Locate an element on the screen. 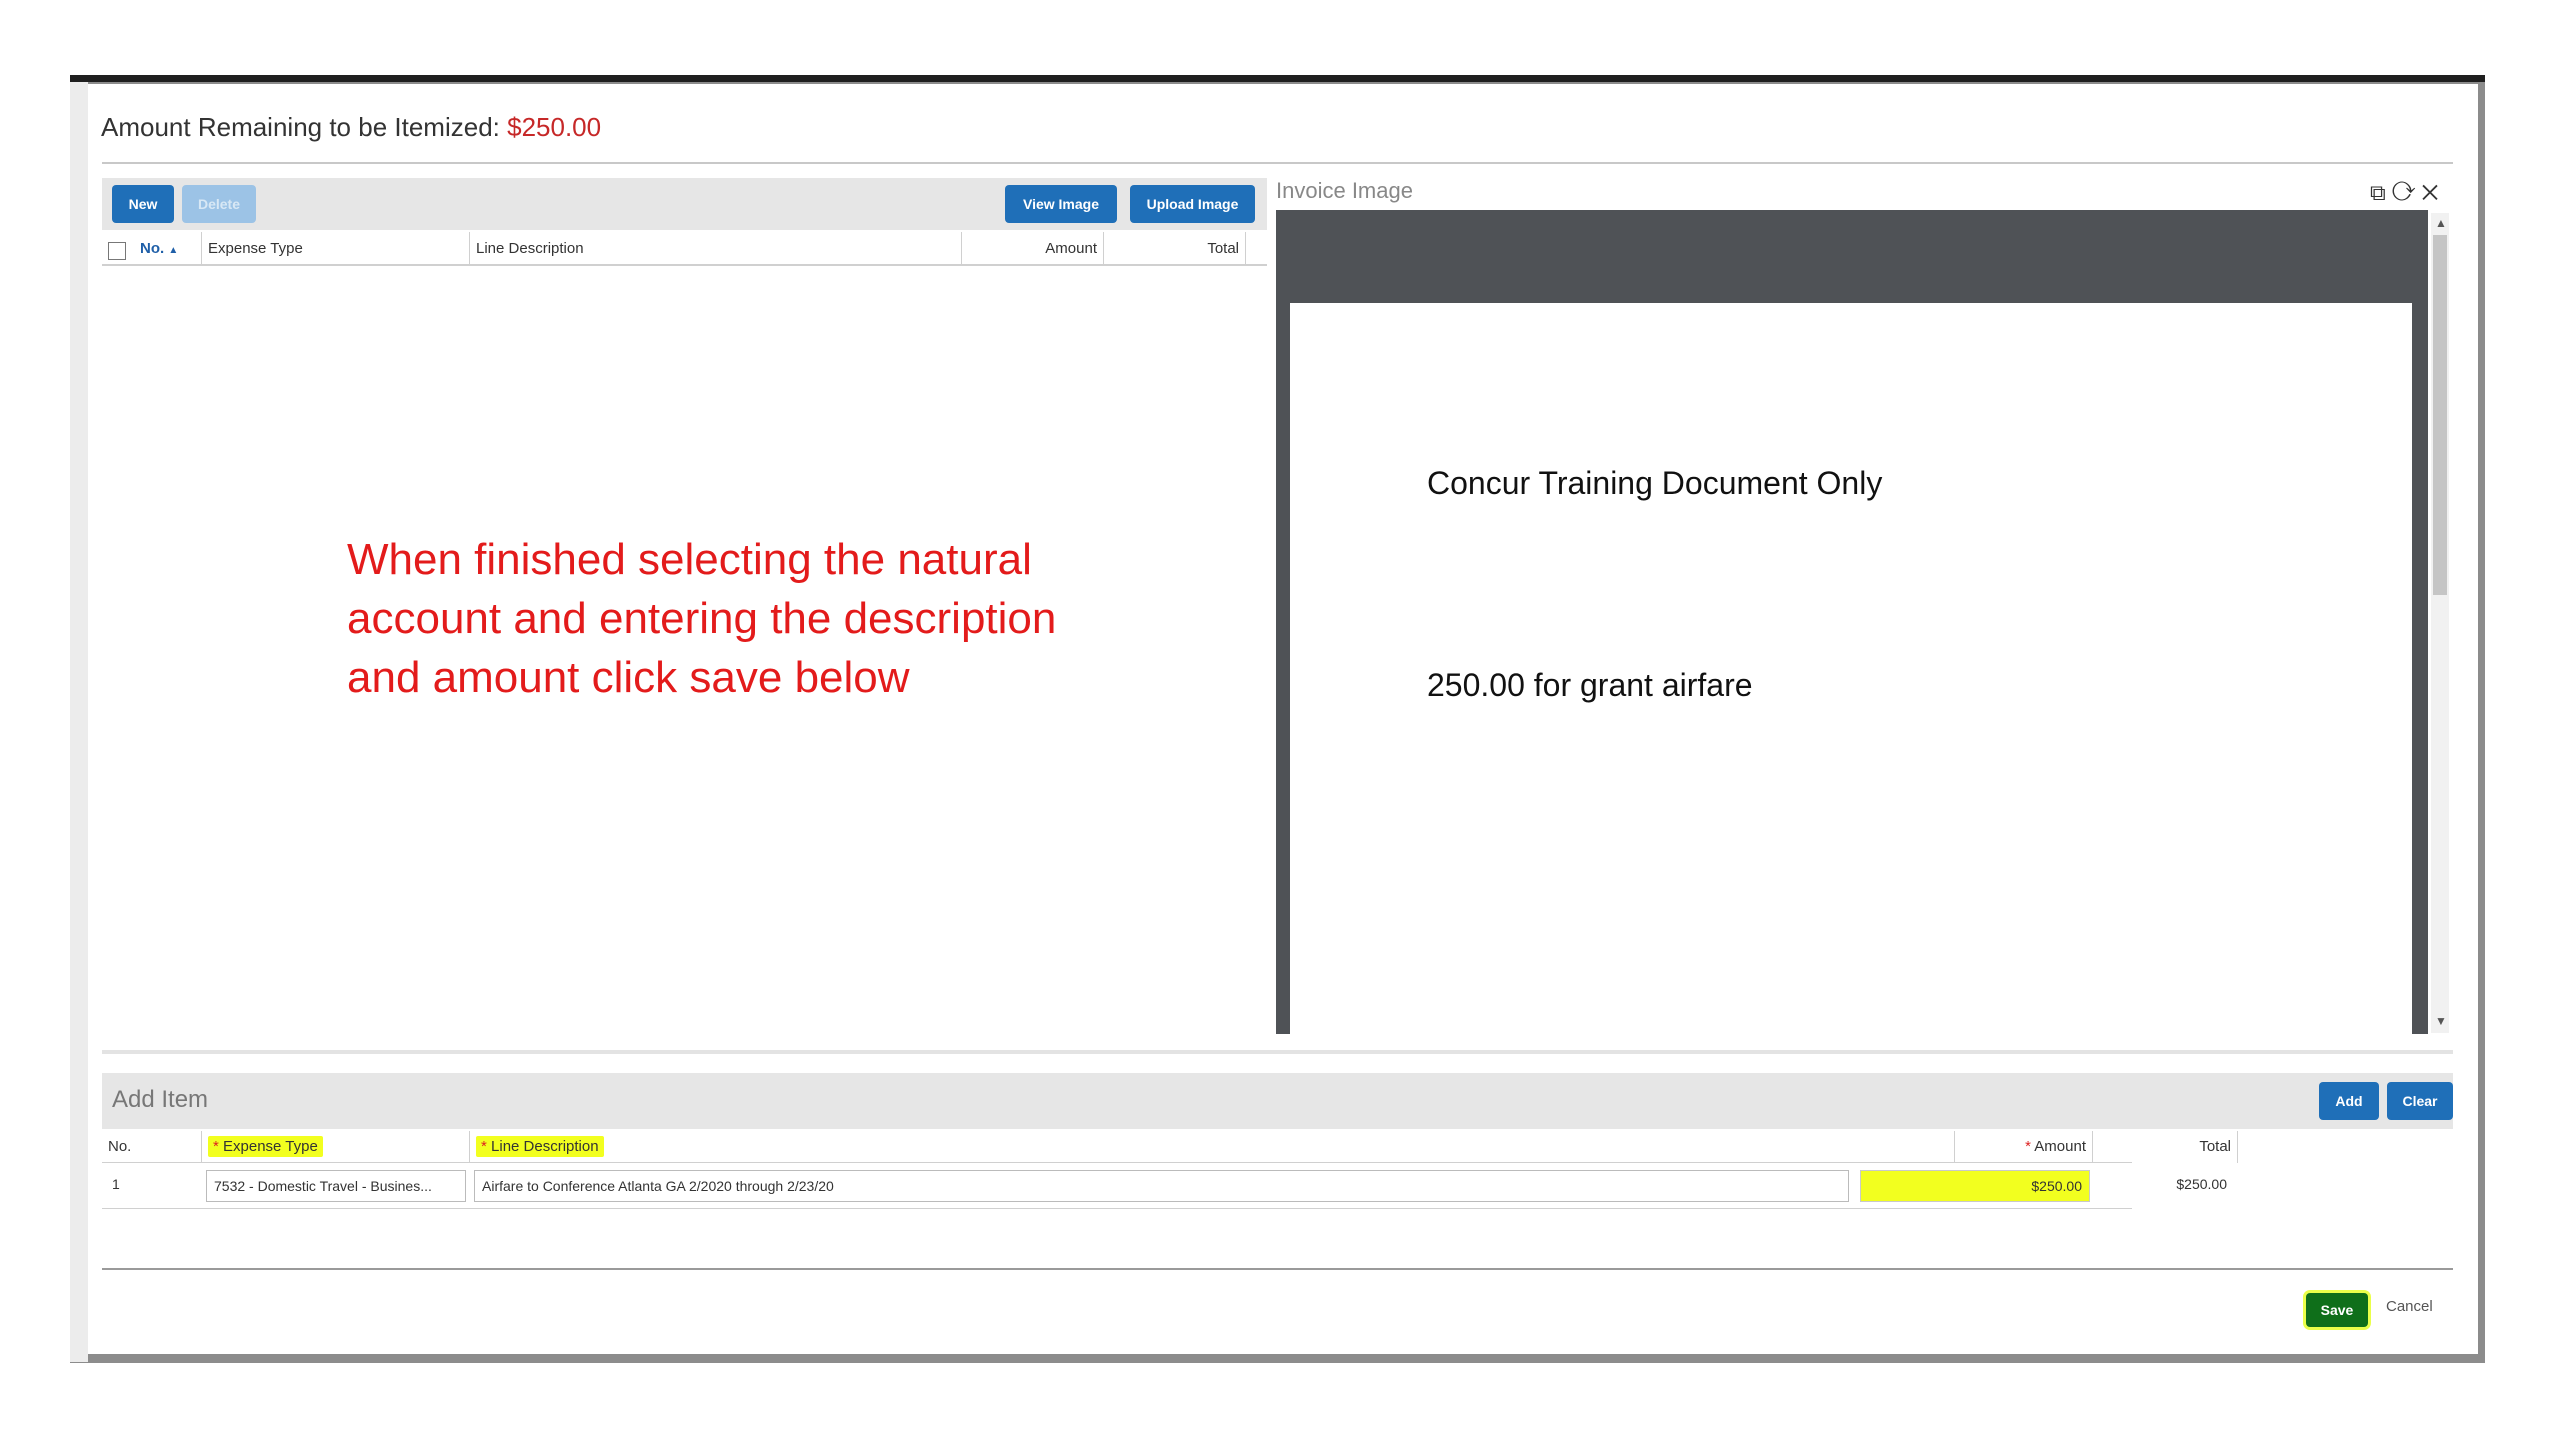 The image size is (2560, 1440). add-column-no: No. is located at coordinates (152, 1147).